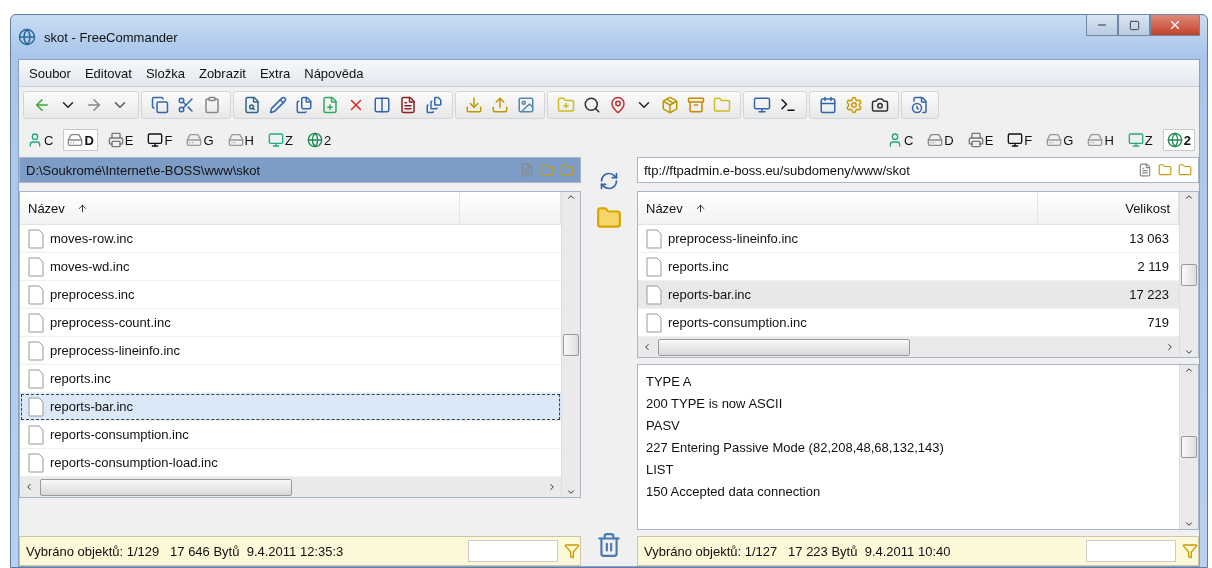  What do you see at coordinates (664, 208) in the screenshot?
I see `column-label: Název` at bounding box center [664, 208].